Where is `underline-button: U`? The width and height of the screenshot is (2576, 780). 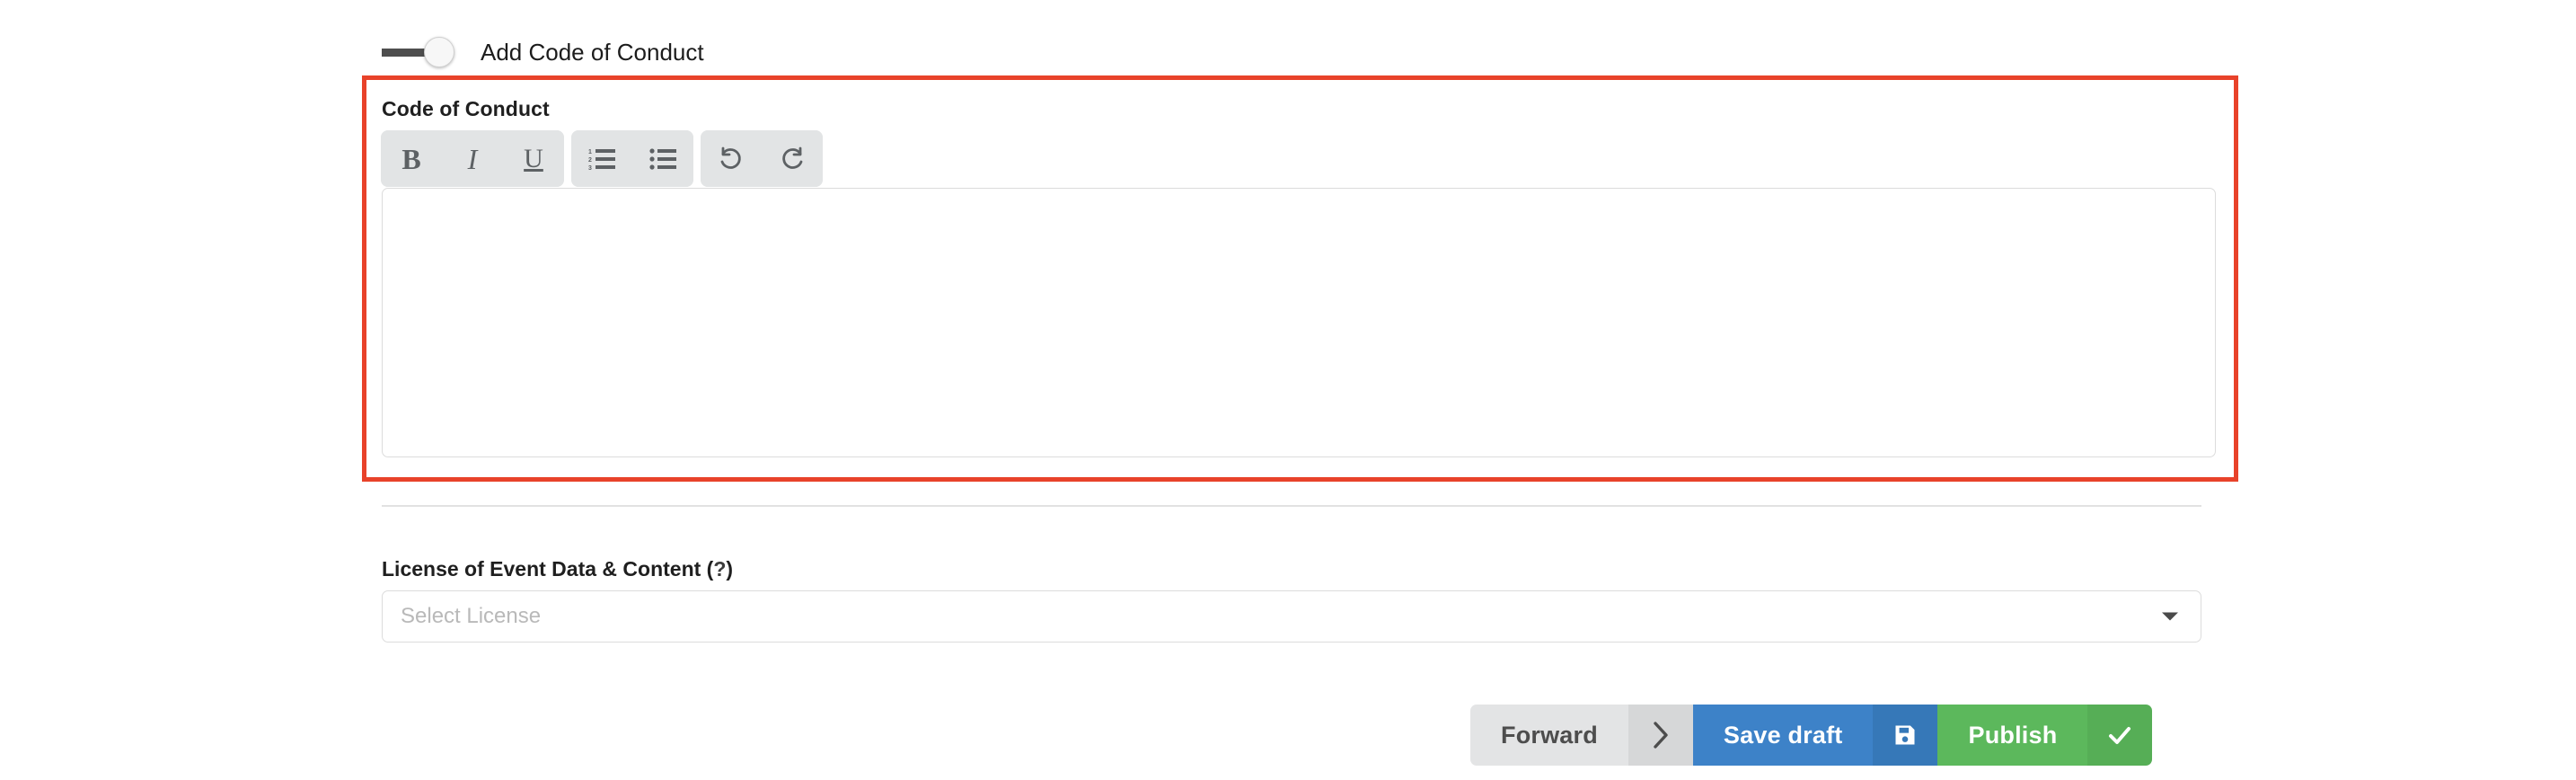
underline-button: U is located at coordinates (533, 158).